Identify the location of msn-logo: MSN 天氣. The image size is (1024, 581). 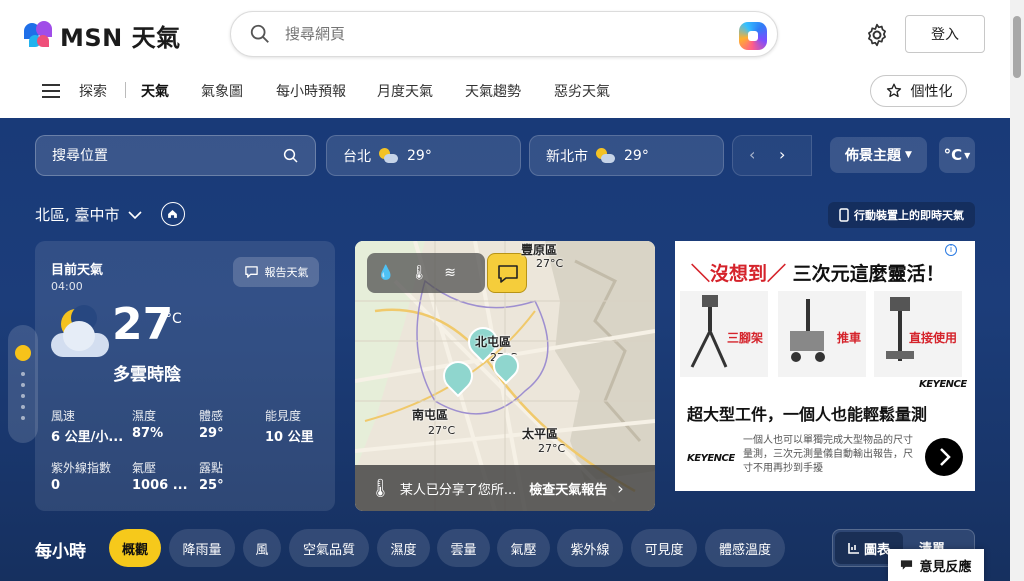
(102, 35).